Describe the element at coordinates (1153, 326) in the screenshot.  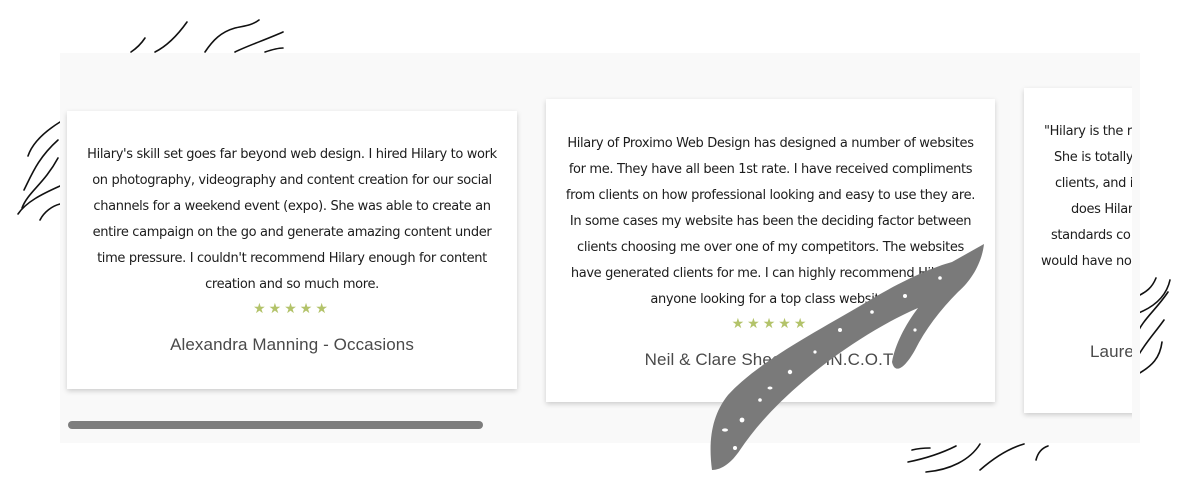
I see `decorative-scribble-right` at that location.